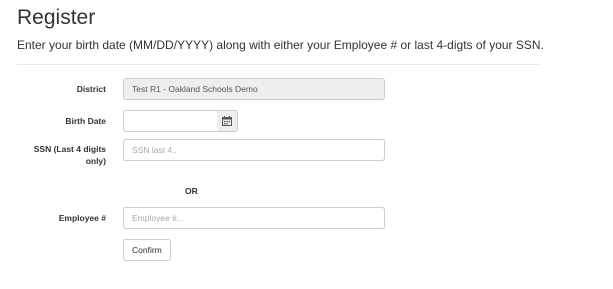  I want to click on ssn-label-line1: SSN (Last 4 digits, so click(69, 149).